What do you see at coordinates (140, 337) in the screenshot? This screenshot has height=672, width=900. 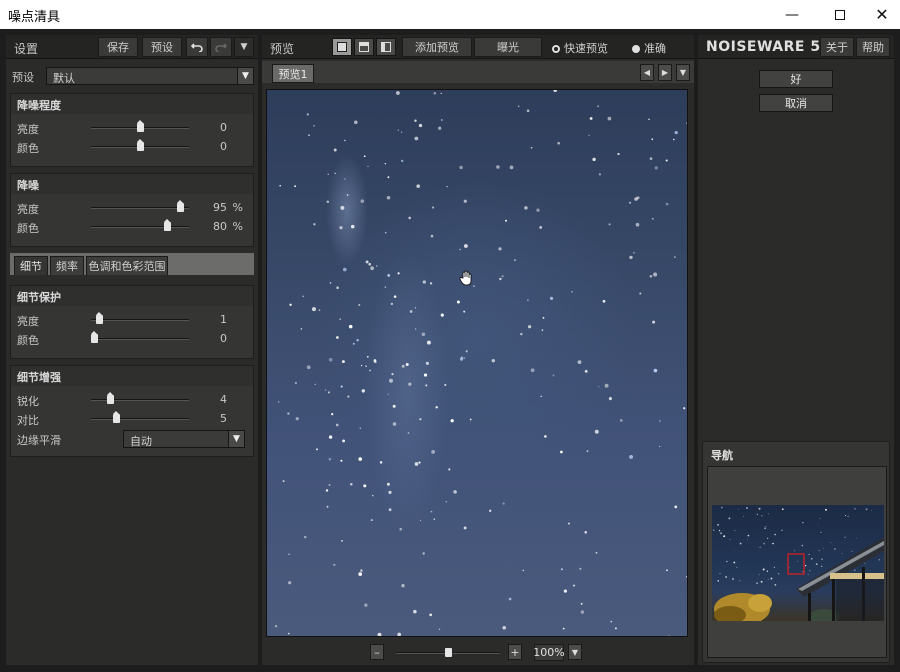 I see `detail-protection-color-slider` at bounding box center [140, 337].